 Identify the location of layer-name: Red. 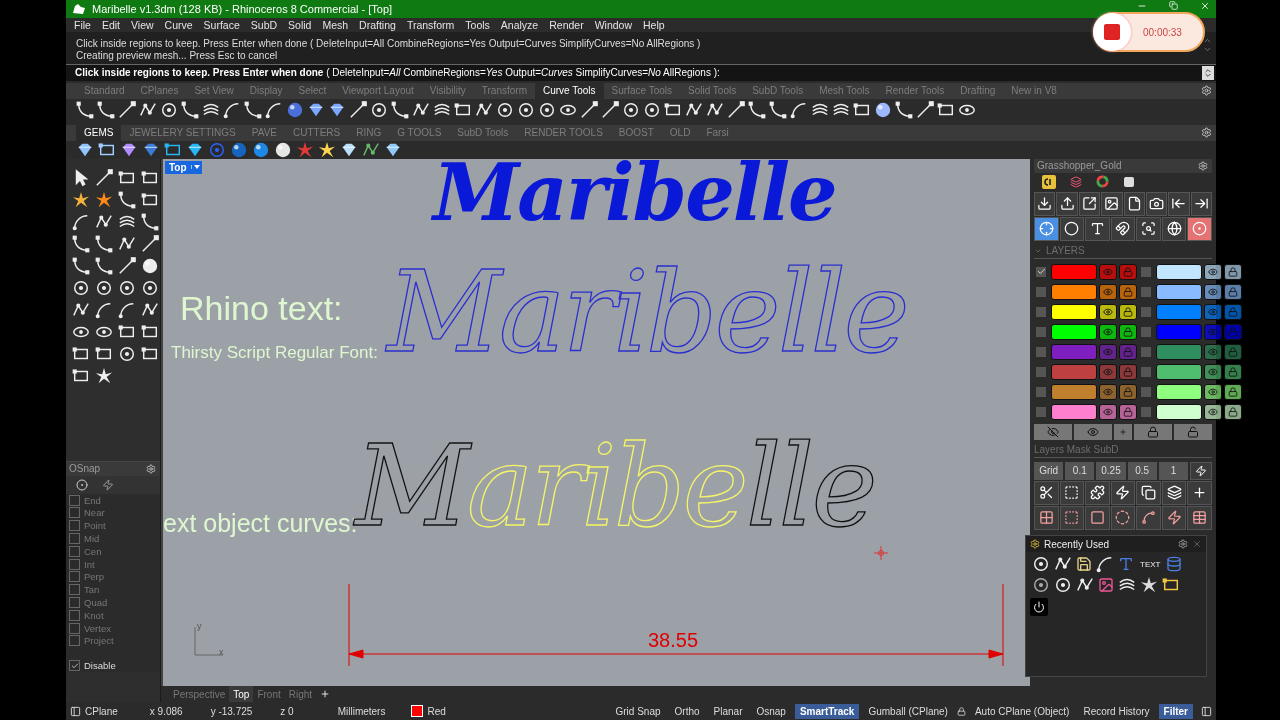
(436, 711).